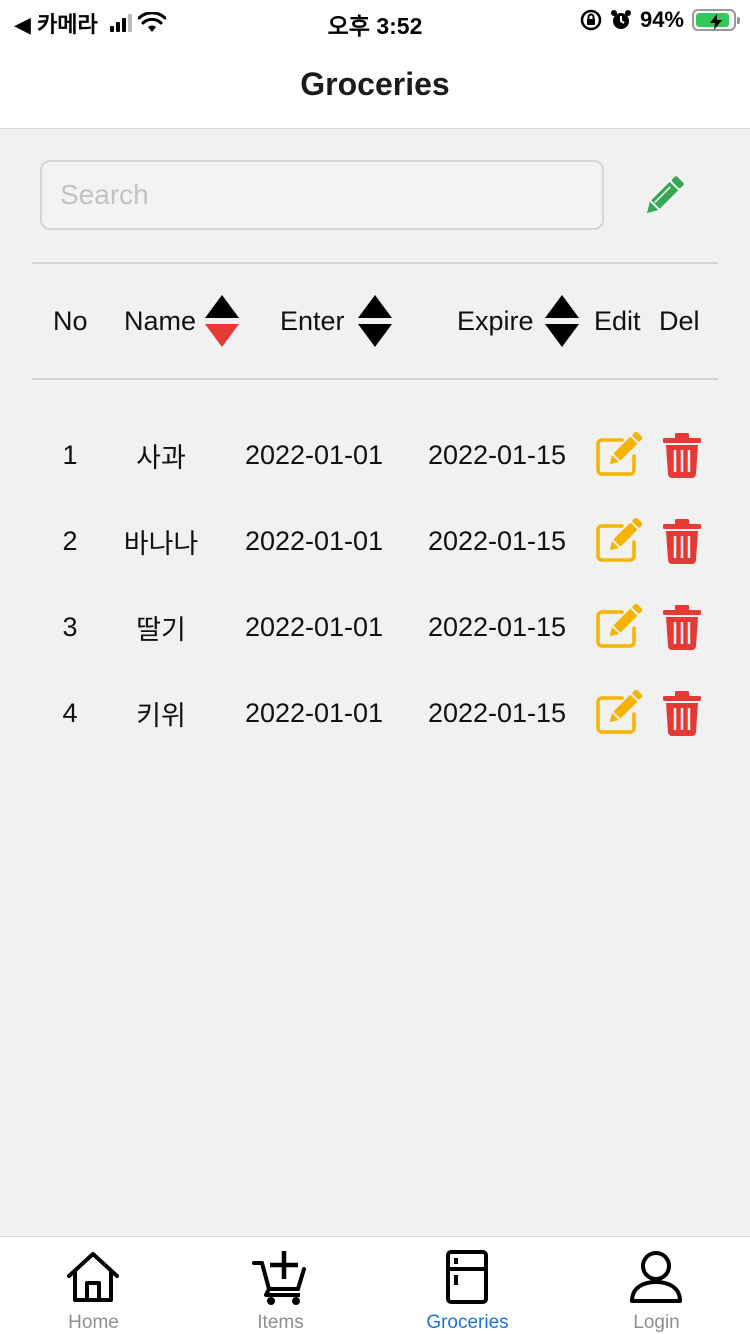 This screenshot has width=750, height=1334. I want to click on row-no: 3, so click(70, 626).